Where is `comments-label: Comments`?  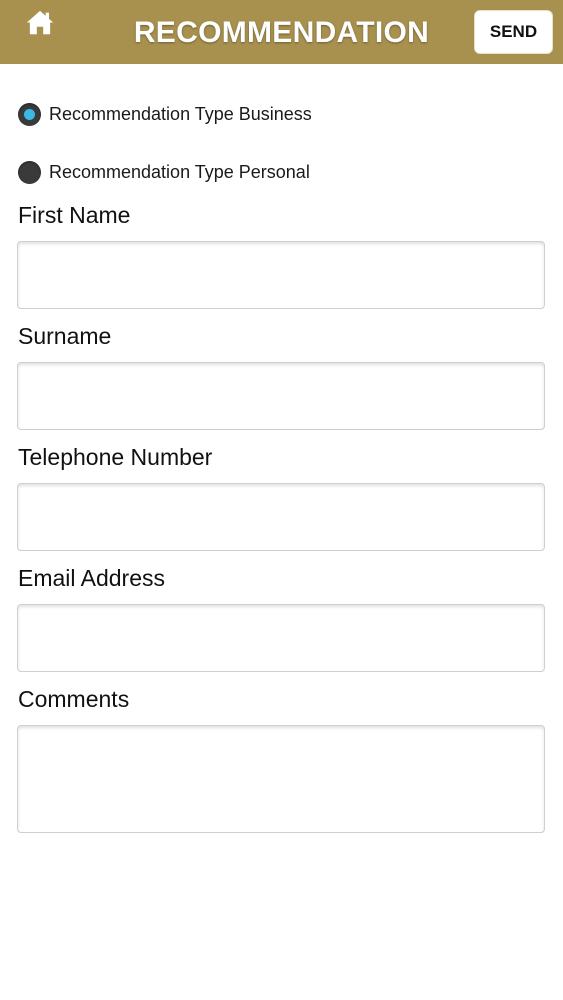 comments-label: Comments is located at coordinates (74, 699).